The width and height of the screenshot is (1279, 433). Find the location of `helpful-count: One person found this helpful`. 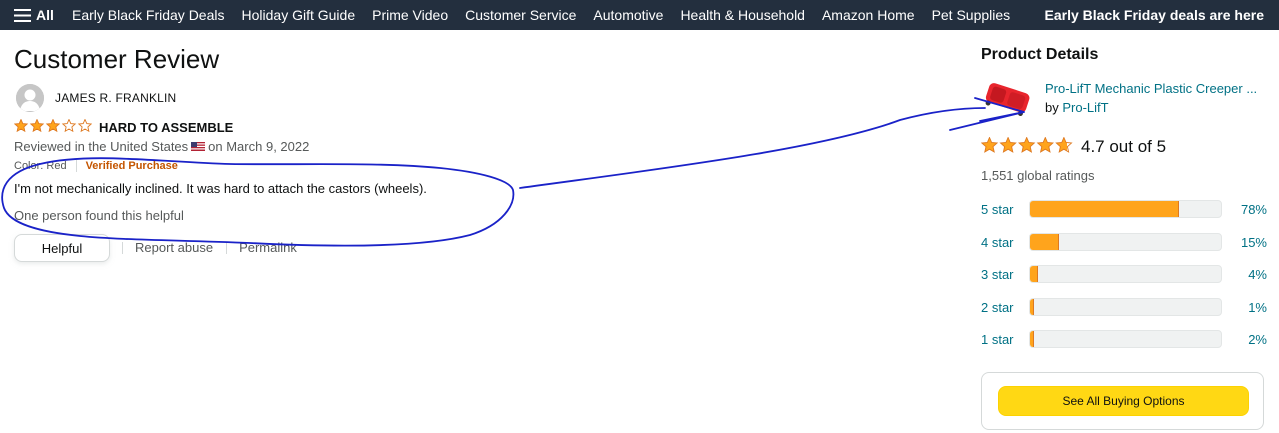

helpful-count: One person found this helpful is located at coordinates (99, 215).